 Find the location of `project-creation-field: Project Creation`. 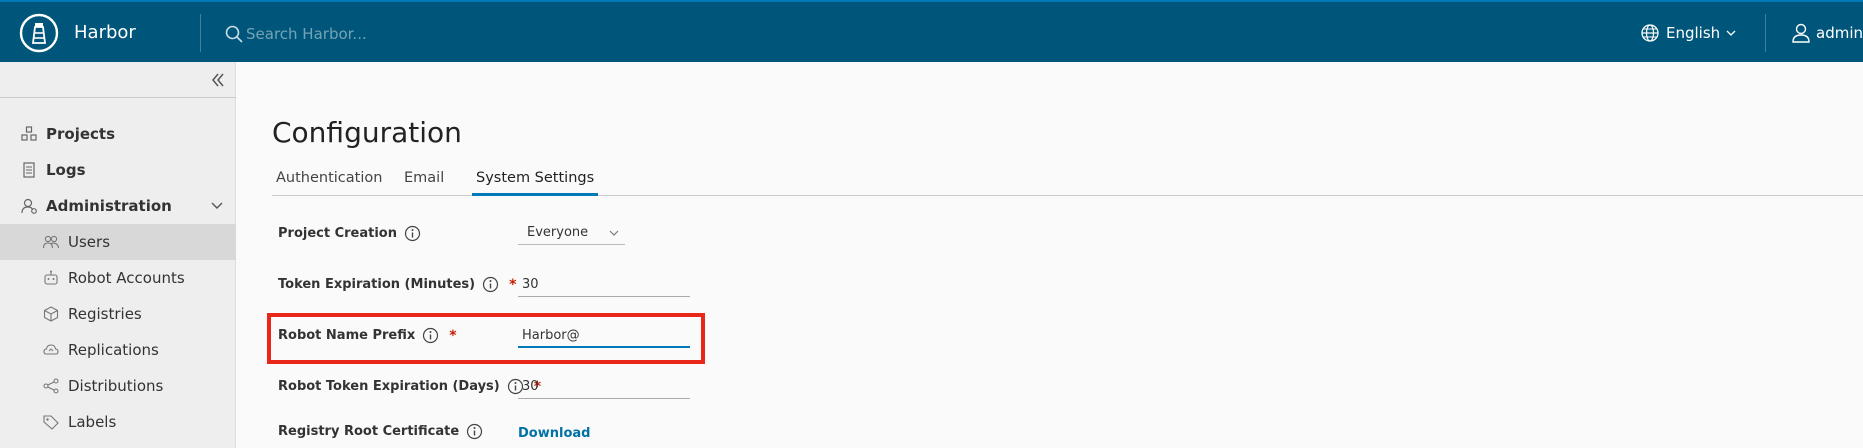

project-creation-field: Project Creation is located at coordinates (349, 233).